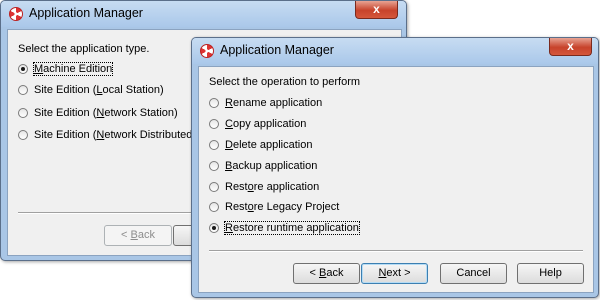 This screenshot has height=300, width=600. What do you see at coordinates (274, 103) in the screenshot?
I see `radio-label: Rename application` at bounding box center [274, 103].